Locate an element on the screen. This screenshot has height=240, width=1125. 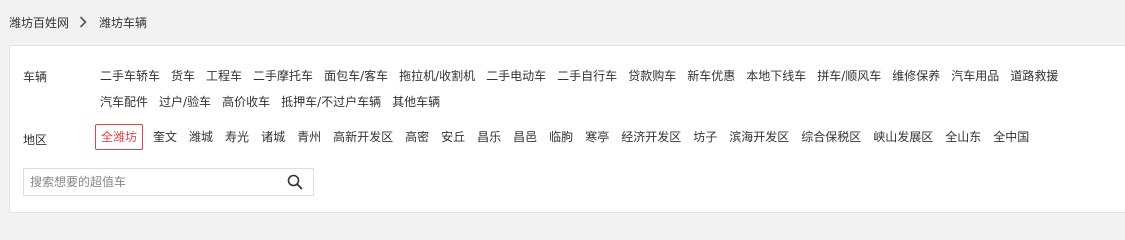
vehicle-filter-option: 货车 is located at coordinates (183, 76).